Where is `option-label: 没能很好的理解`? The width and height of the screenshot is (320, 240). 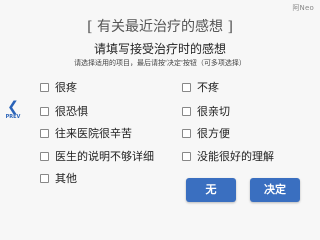
option-label: 没能很好的理解 is located at coordinates (235, 156).